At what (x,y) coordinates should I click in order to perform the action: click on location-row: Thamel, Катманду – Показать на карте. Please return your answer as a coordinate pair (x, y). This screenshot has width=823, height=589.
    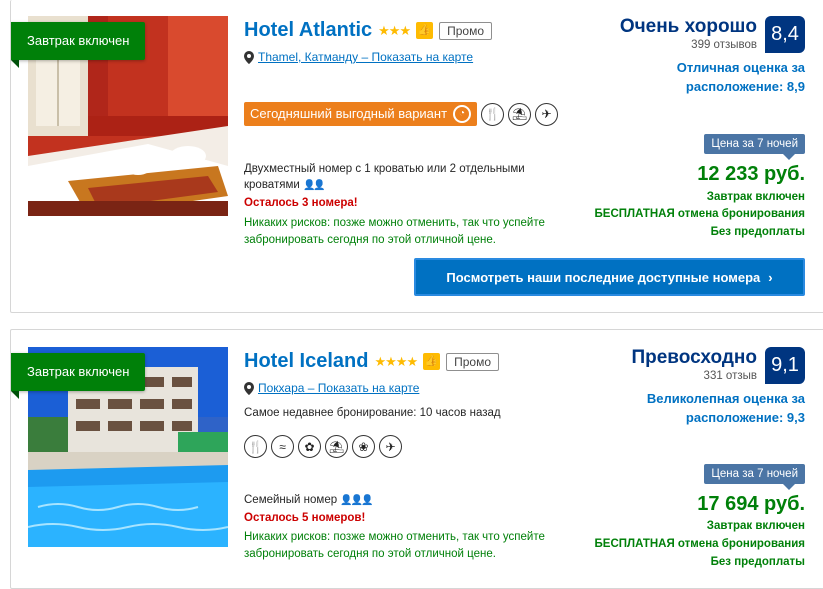
    Looking at the image, I should click on (358, 57).